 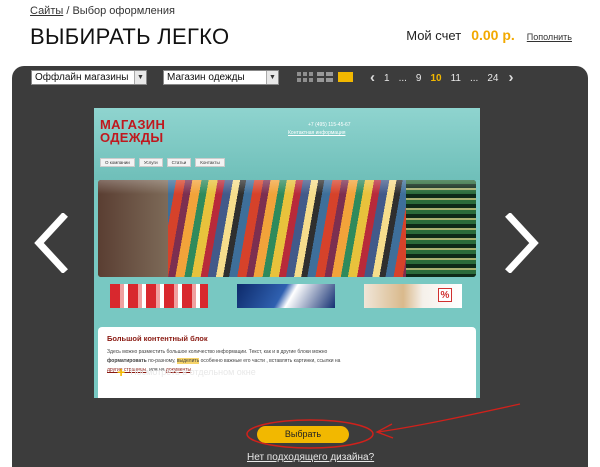 What do you see at coordinates (161, 361) in the screenshot?
I see `preview-text: по-разному,` at bounding box center [161, 361].